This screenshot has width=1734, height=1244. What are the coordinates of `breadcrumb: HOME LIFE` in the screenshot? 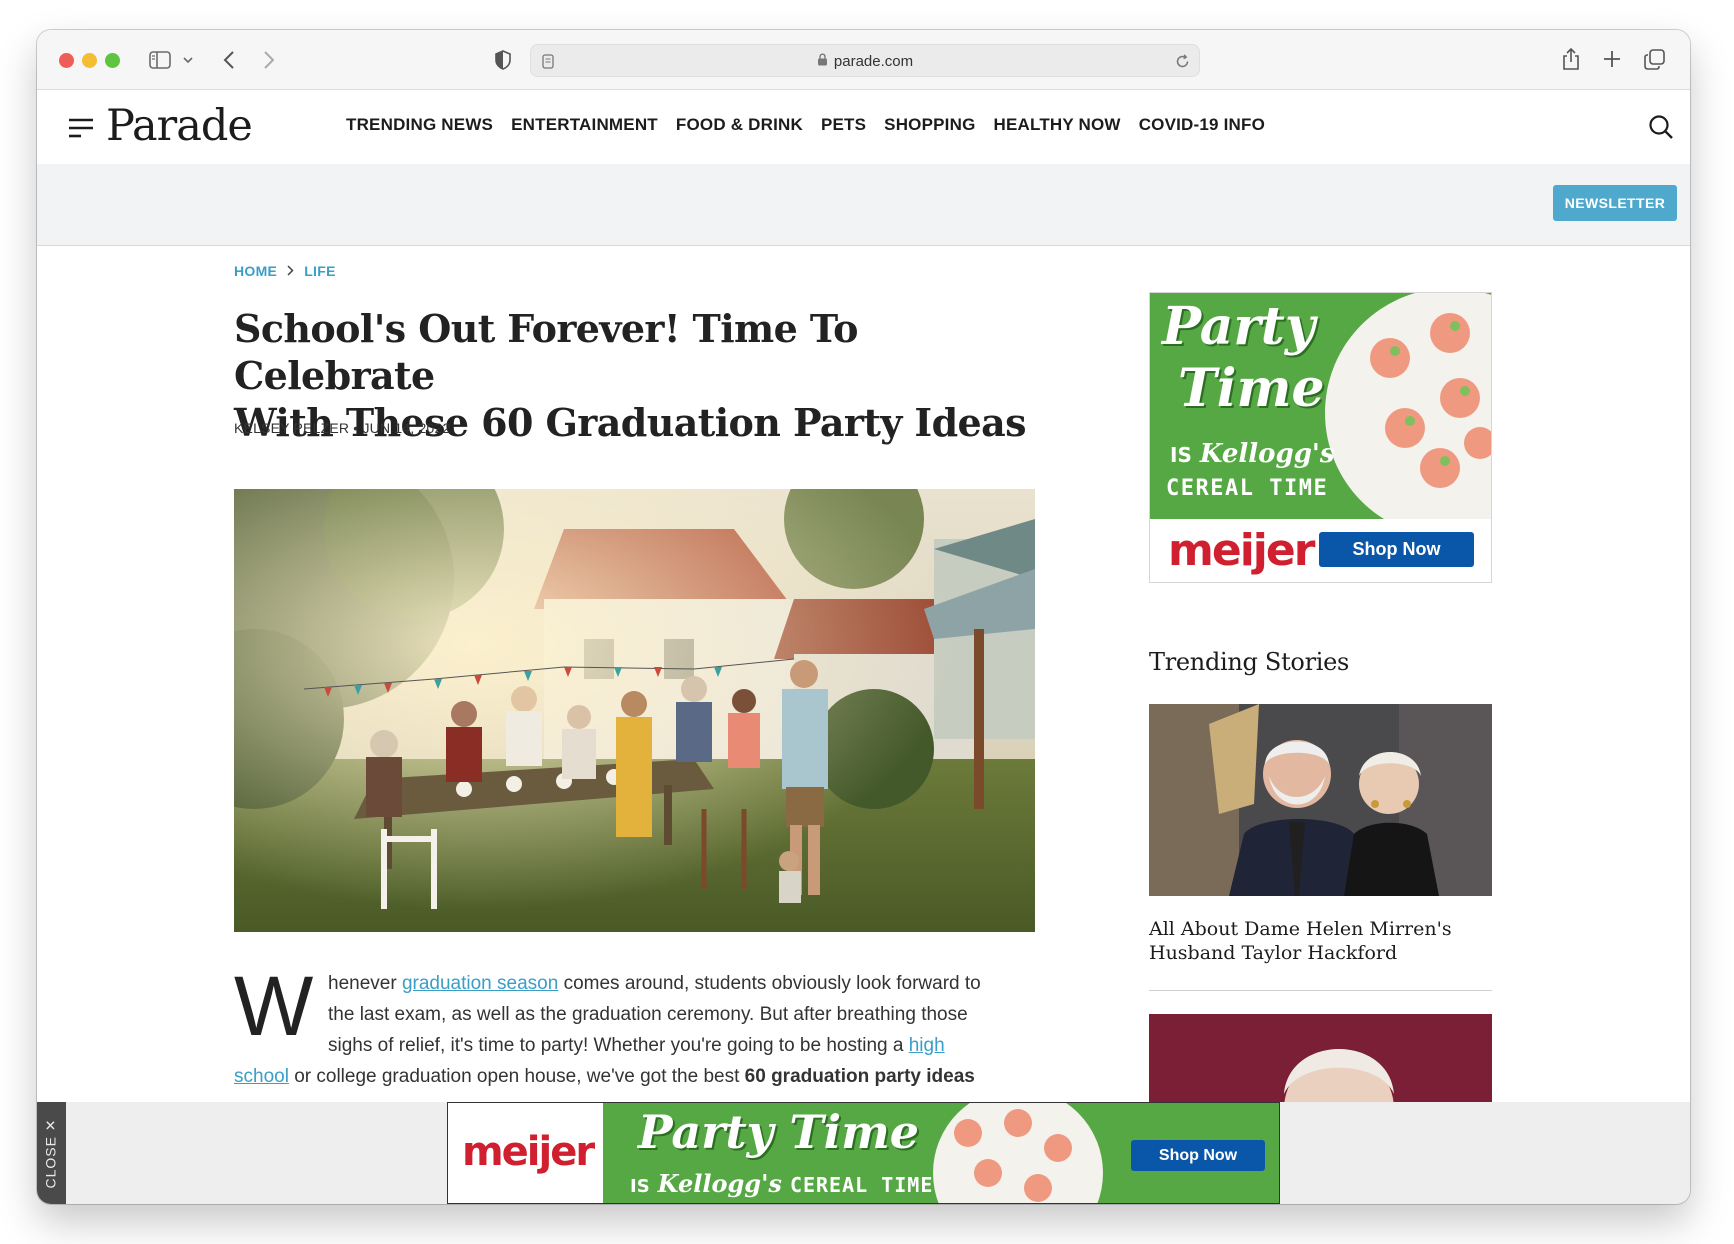 It's located at (285, 271).